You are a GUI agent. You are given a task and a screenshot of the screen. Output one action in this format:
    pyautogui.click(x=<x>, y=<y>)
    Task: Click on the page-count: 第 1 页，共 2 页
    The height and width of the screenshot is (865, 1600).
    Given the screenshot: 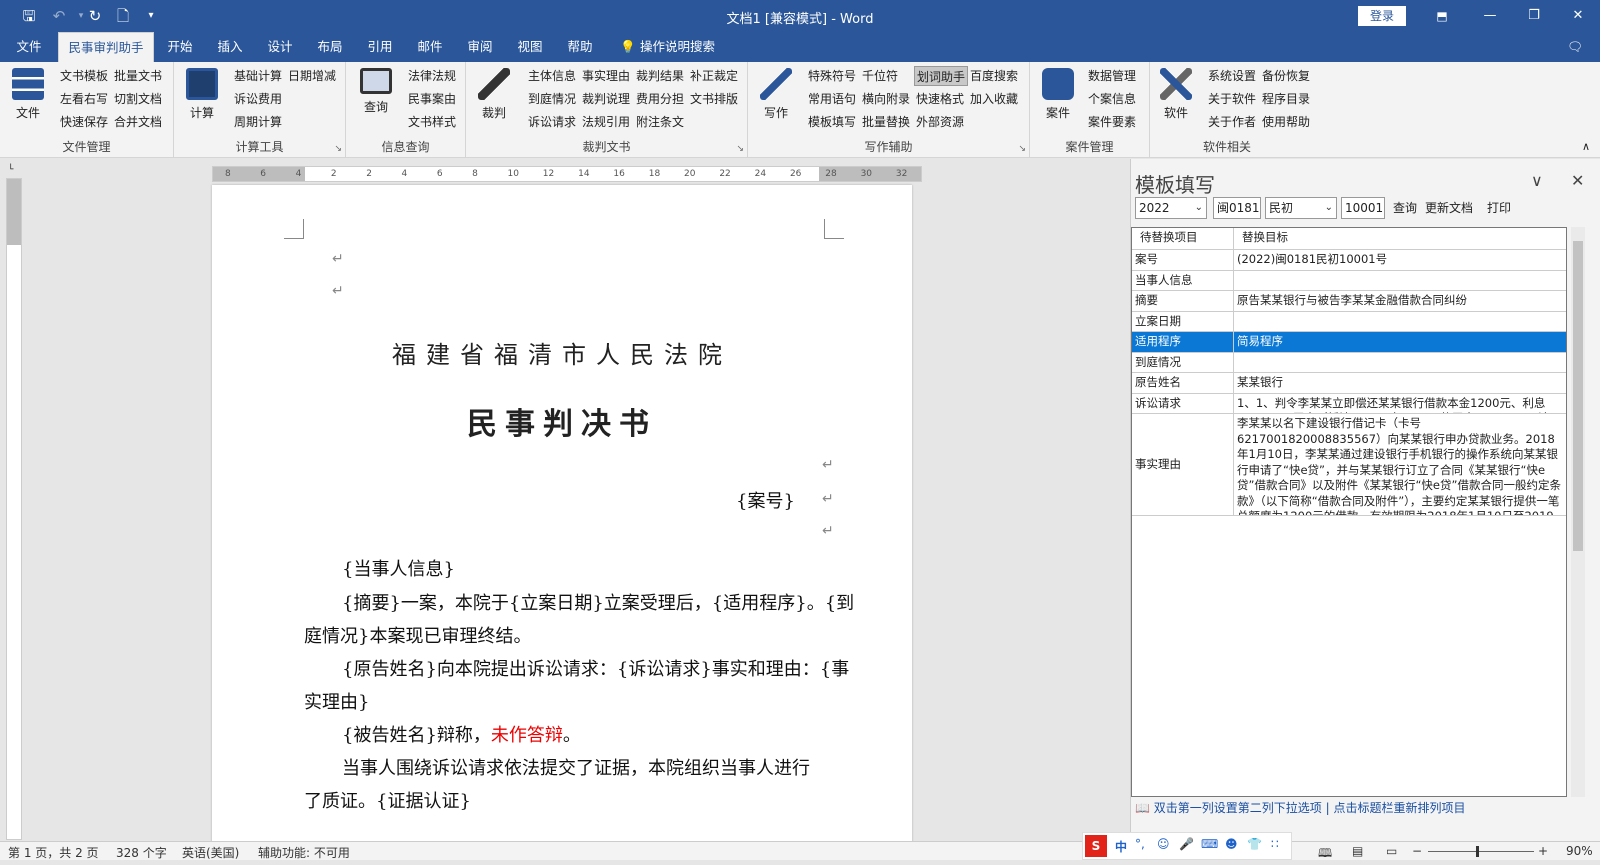 What is the action you would take?
    pyautogui.click(x=53, y=852)
    